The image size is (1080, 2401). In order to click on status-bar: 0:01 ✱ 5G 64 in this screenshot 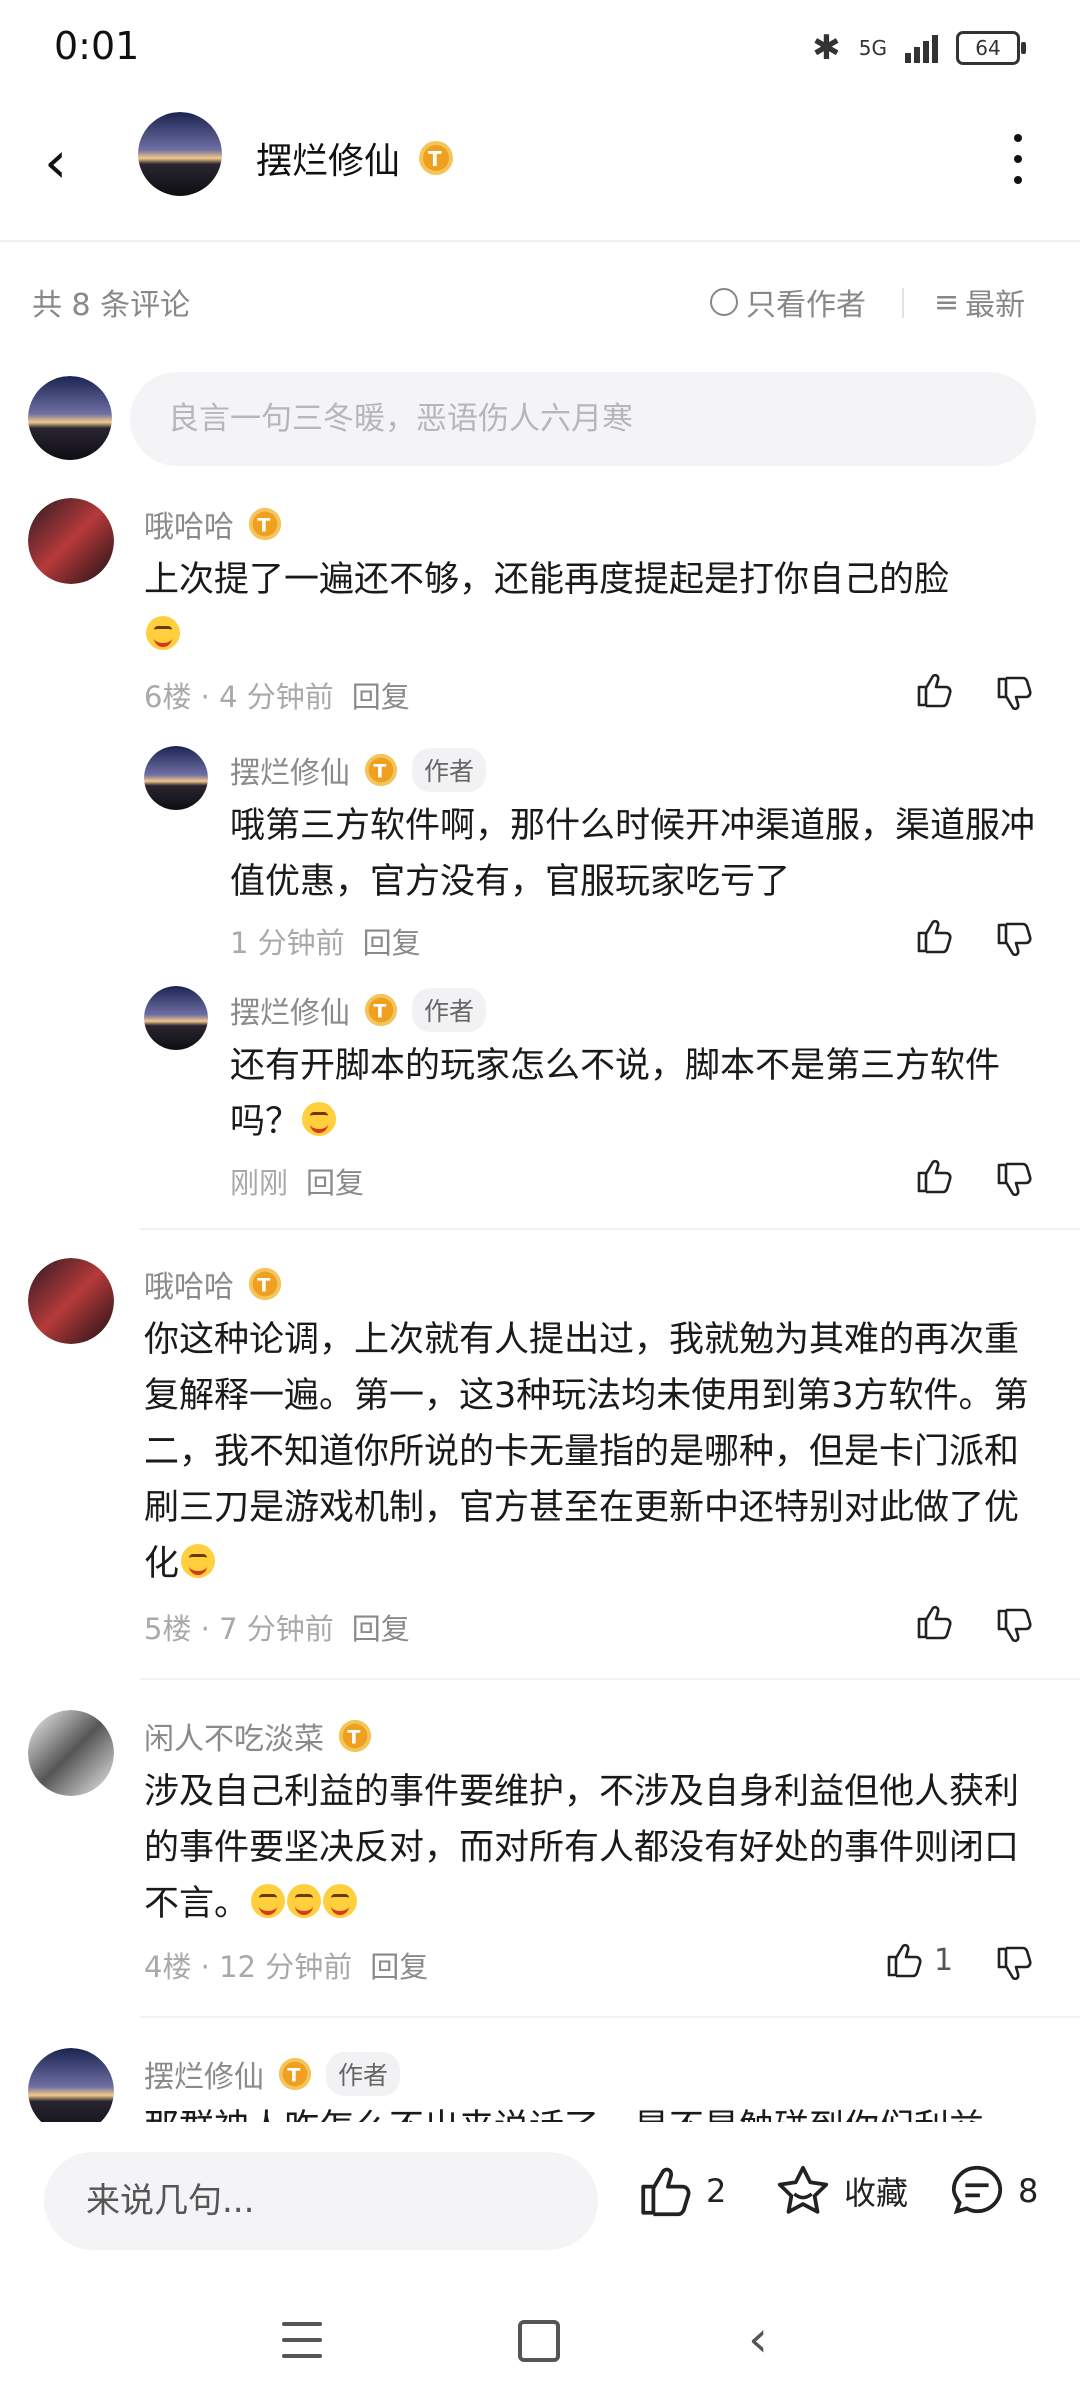, I will do `click(540, 50)`.